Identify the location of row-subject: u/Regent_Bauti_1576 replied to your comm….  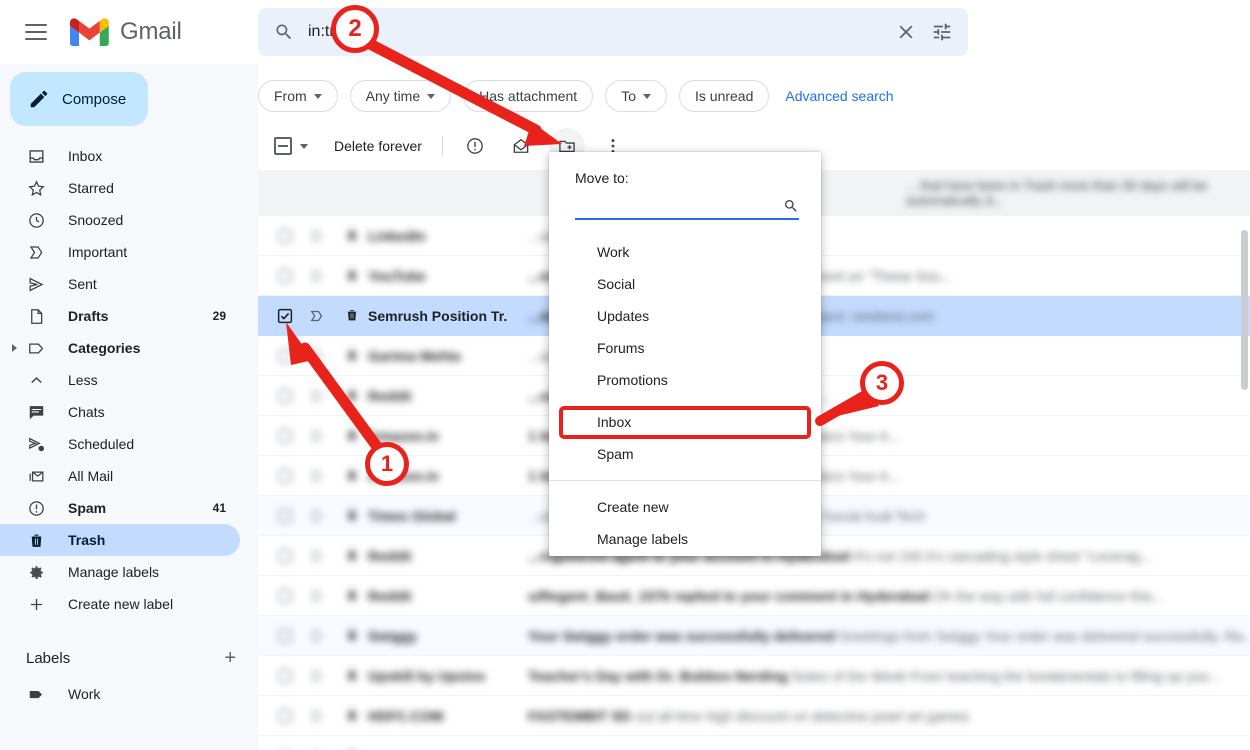
(729, 595).